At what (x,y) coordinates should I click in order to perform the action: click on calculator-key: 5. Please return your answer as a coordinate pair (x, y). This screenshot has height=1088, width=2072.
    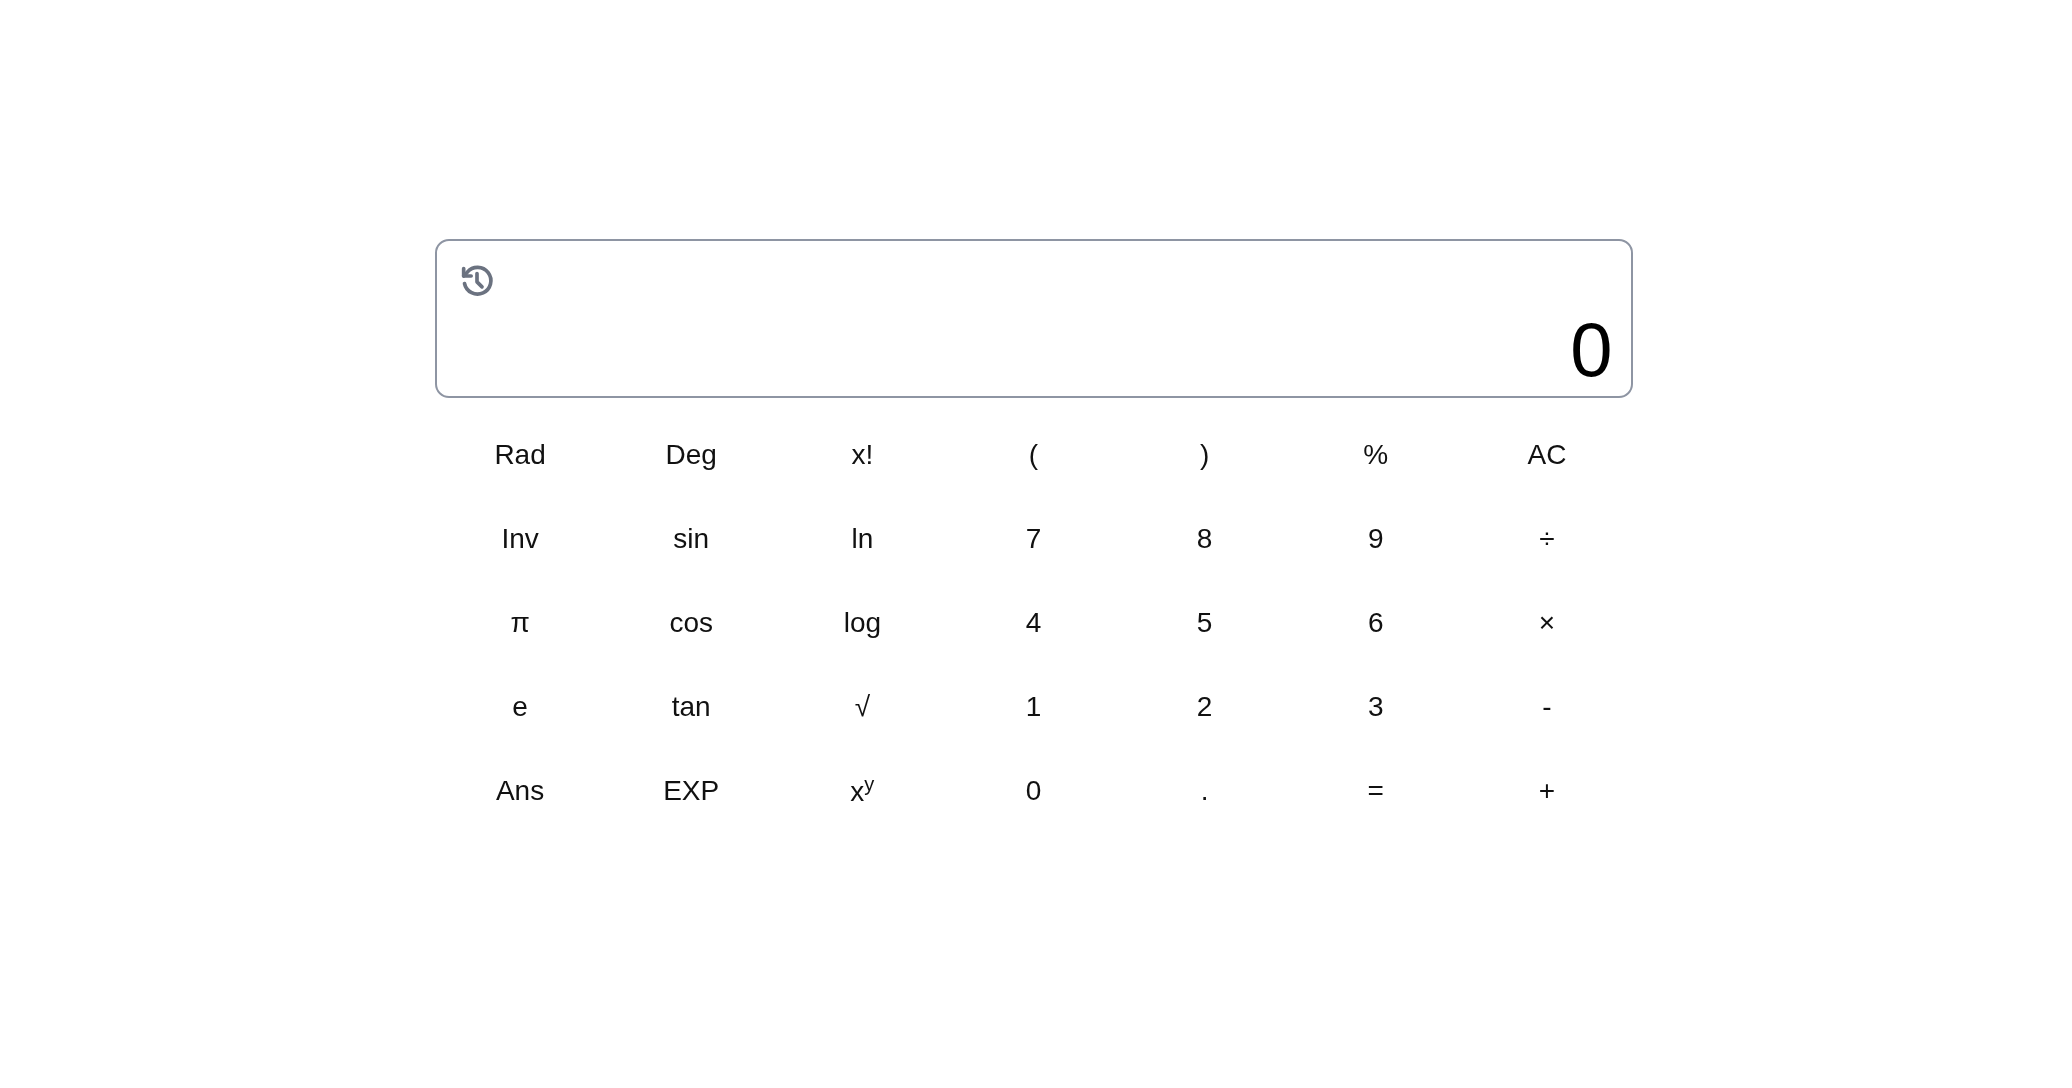
    Looking at the image, I should click on (1205, 623).